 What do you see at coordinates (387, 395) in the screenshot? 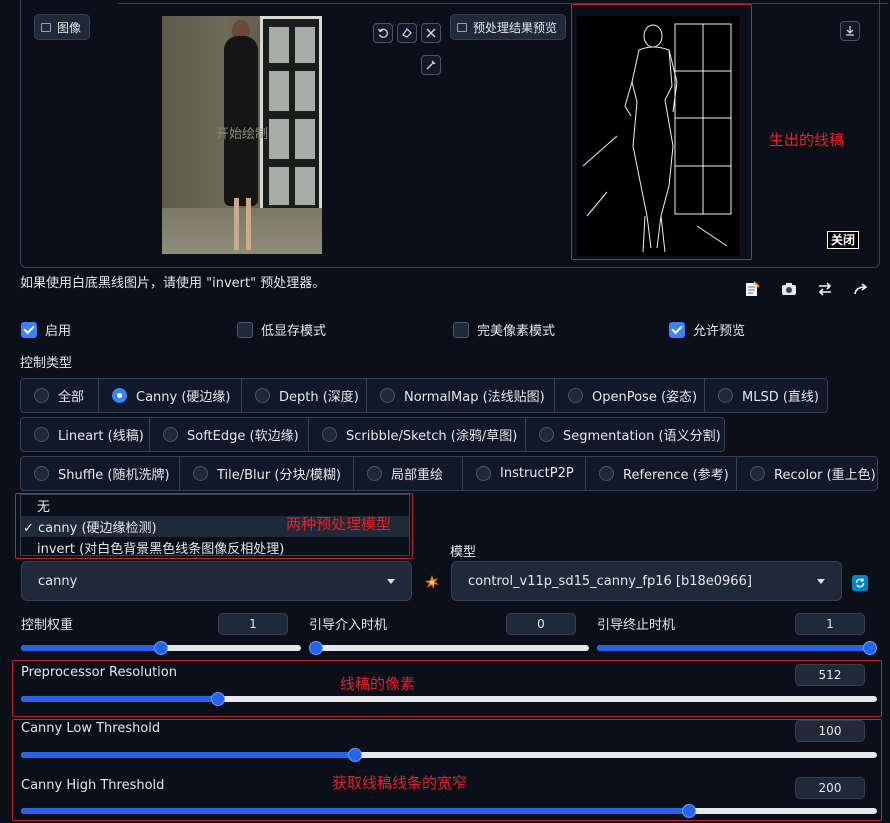
I see `radio-normalmap-dot` at bounding box center [387, 395].